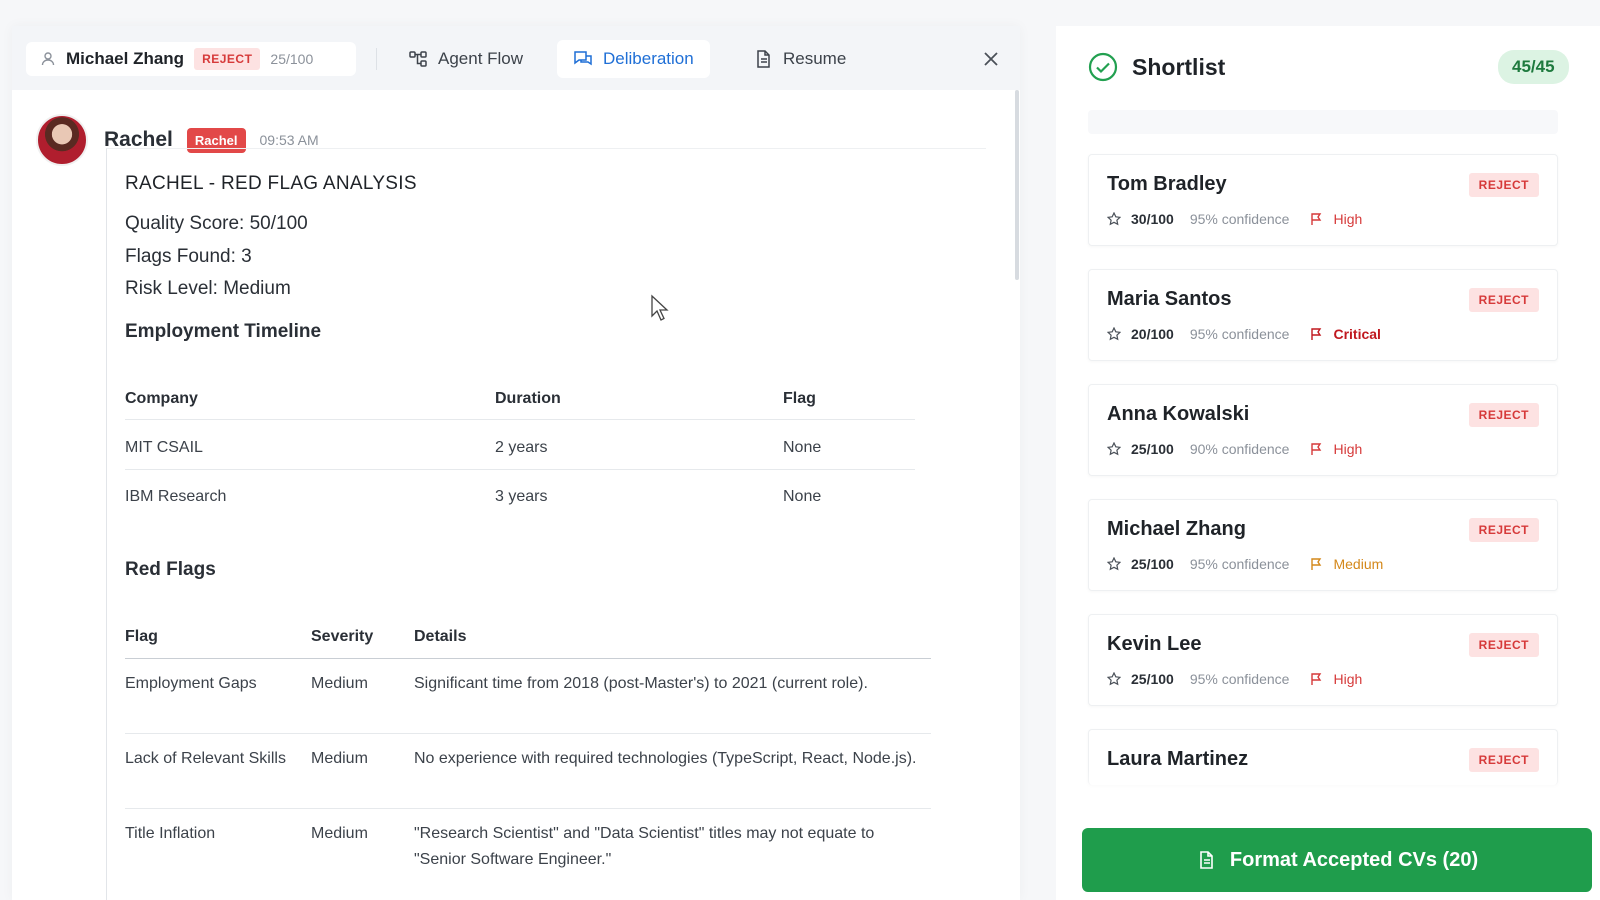 The height and width of the screenshot is (900, 1600). What do you see at coordinates (271, 183) in the screenshot?
I see `analysis-title: RACHEL - RED FLAG ANALYSIS` at bounding box center [271, 183].